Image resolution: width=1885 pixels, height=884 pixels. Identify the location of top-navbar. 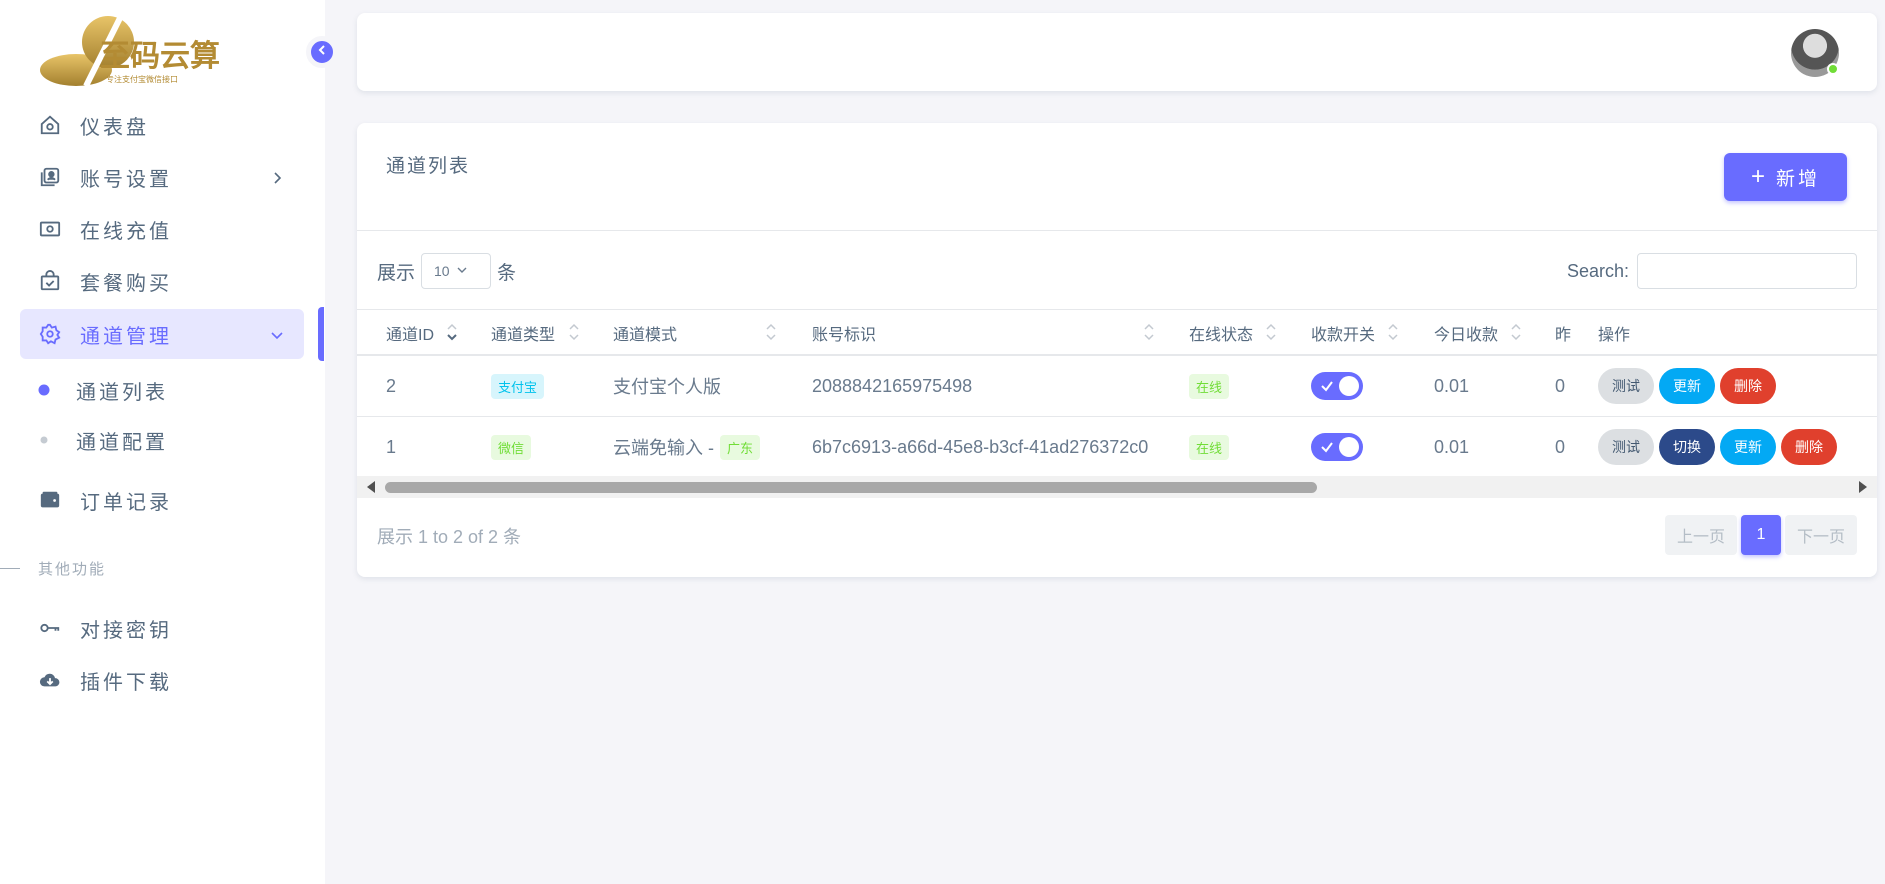
(1117, 52).